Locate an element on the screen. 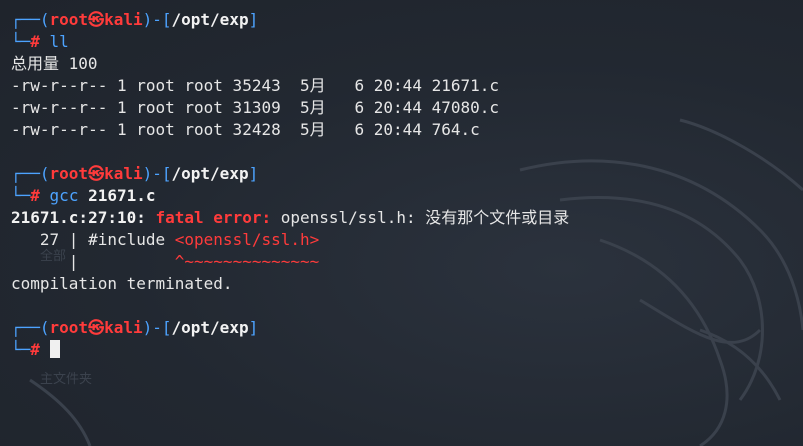 Image resolution: width=803 pixels, height=446 pixels. caret-pad is located at coordinates (131, 261).